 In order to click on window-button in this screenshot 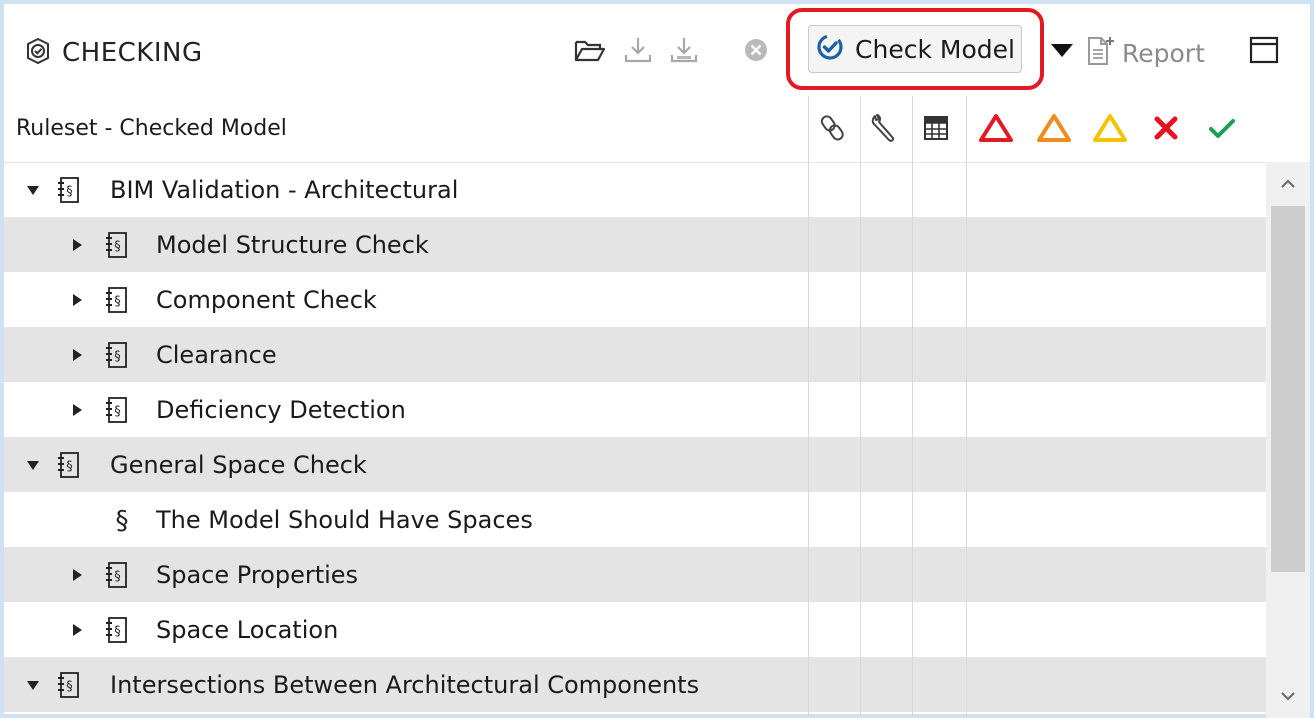, I will do `click(1264, 52)`.